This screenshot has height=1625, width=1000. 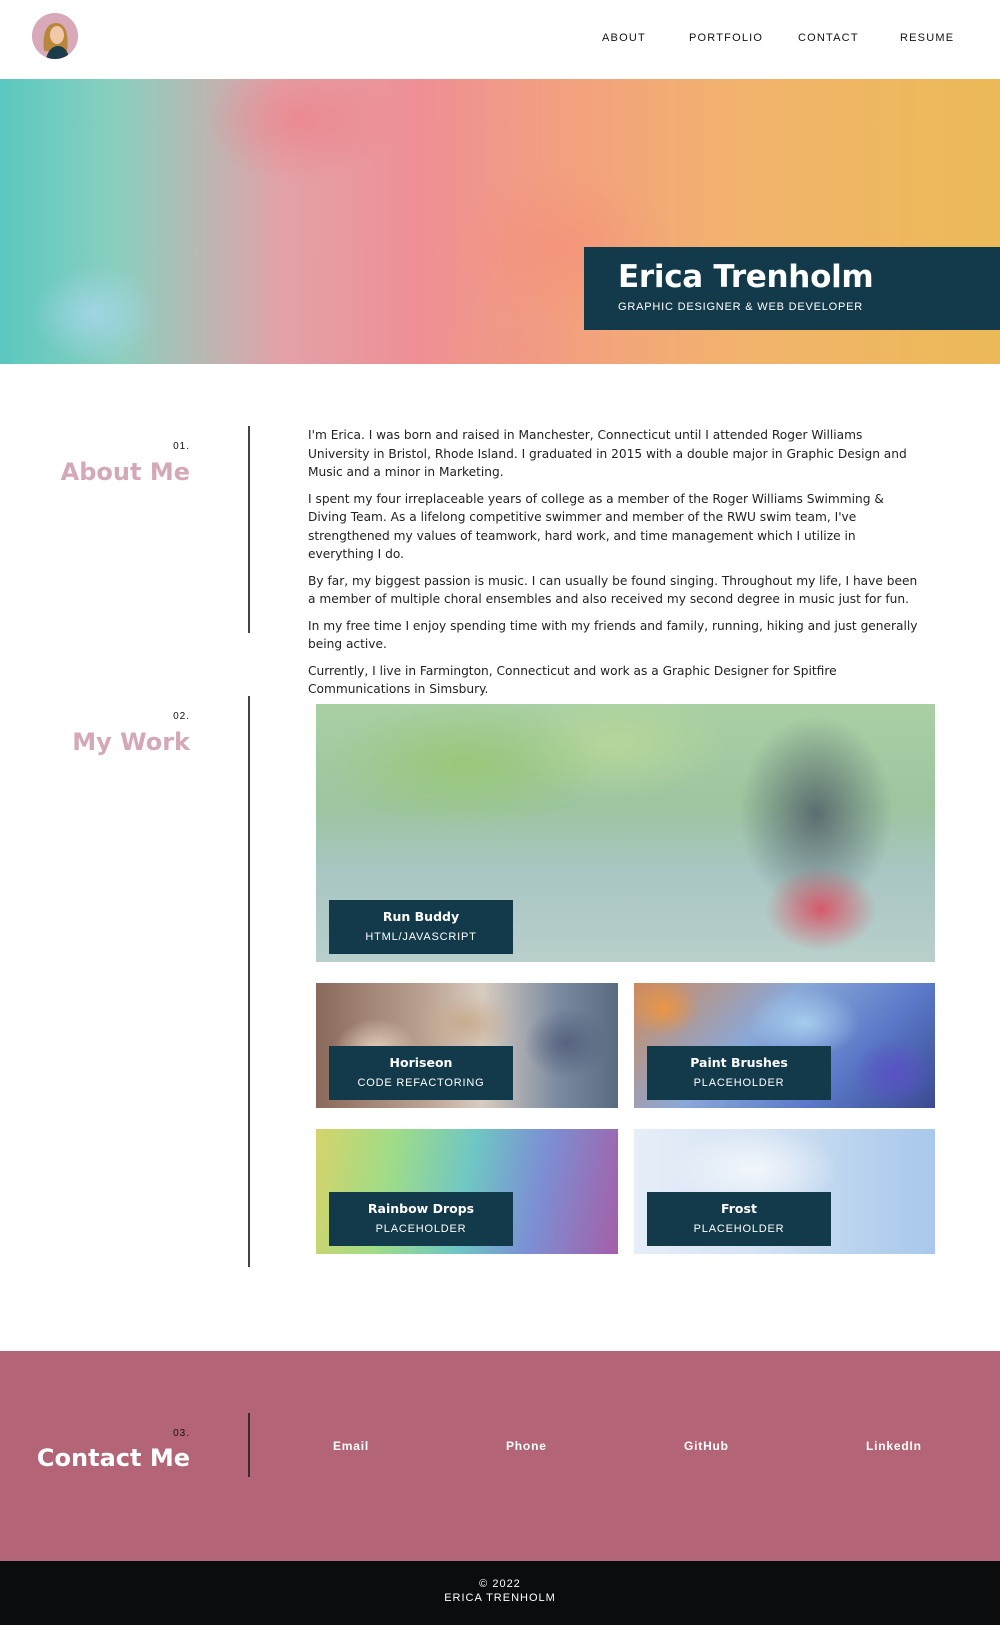 I want to click on project-card-paint-brushes: Paint Brushes PLACEHOLDER, so click(x=784, y=1045).